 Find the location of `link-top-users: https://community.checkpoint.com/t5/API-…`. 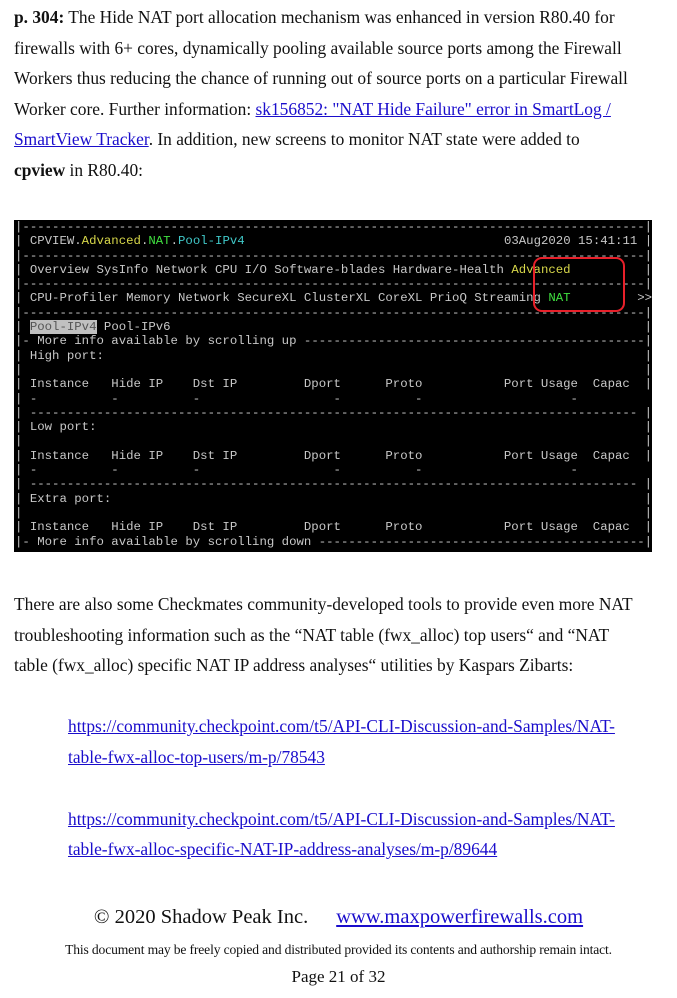

link-top-users: https://community.checkpoint.com/t5/API-… is located at coordinates (341, 726).